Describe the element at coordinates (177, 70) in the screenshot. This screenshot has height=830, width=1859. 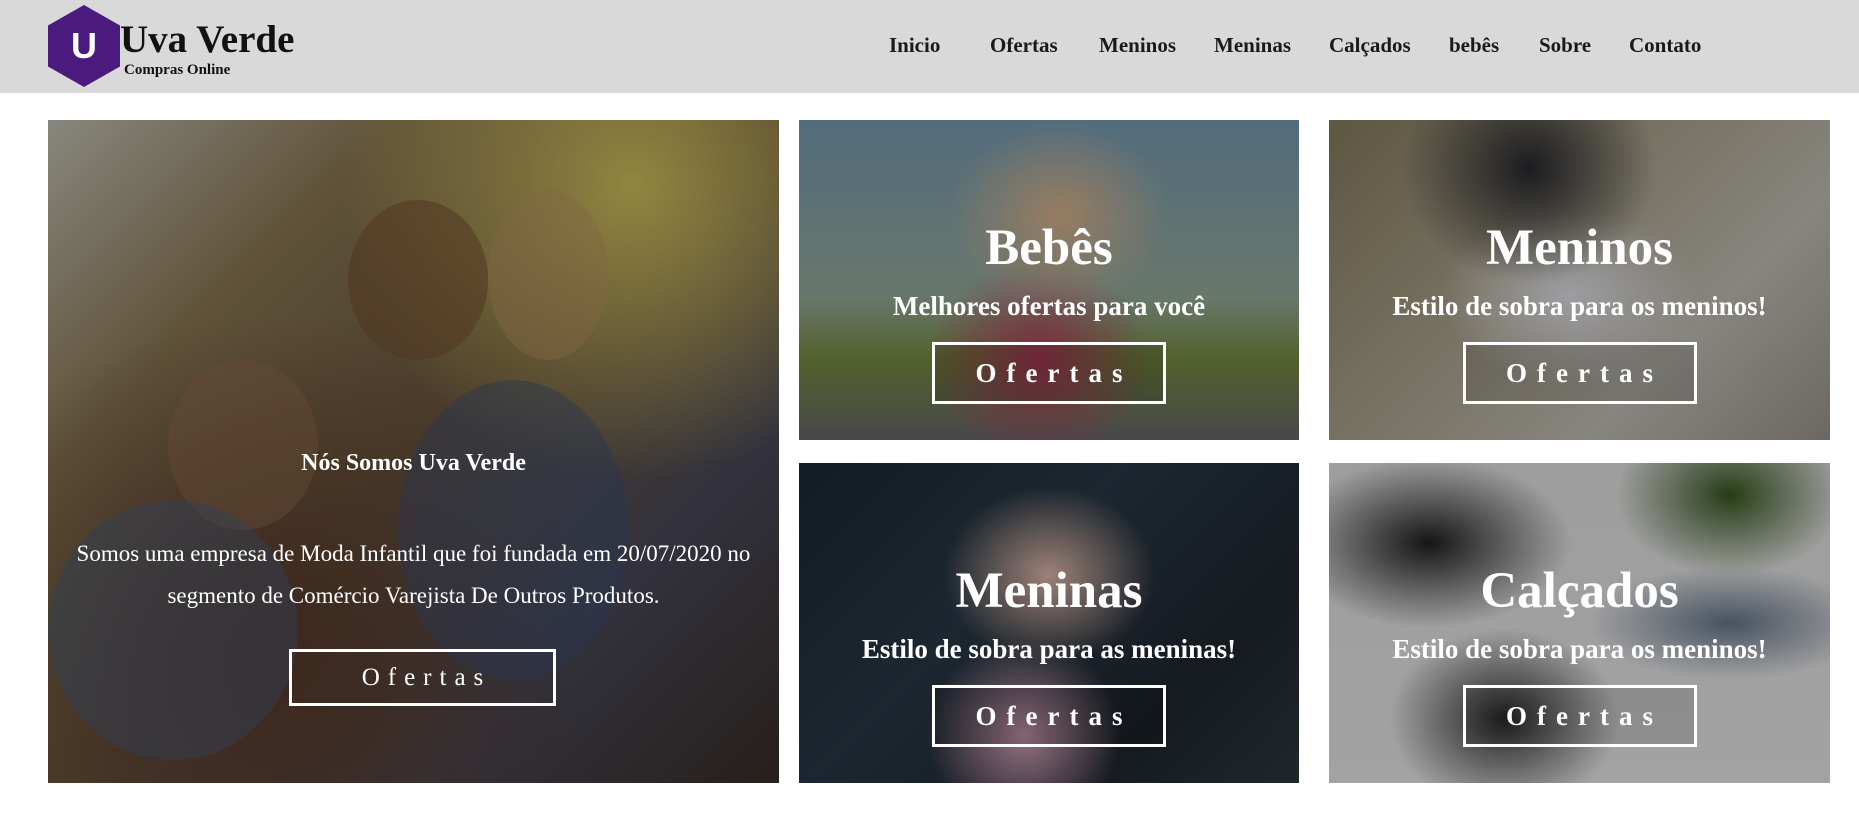
I see `brand-tagline: Compras Online` at that location.